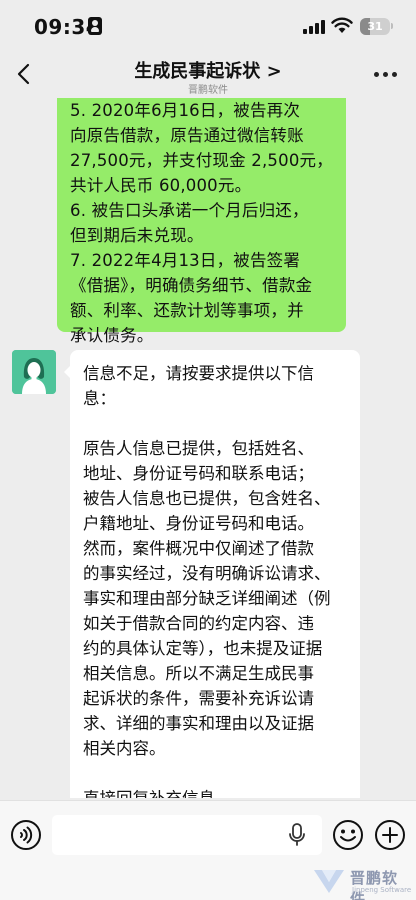 This screenshot has height=900, width=416. Describe the element at coordinates (187, 310) in the screenshot. I see `message-line: 额、利率、还款计划等事项，并` at that location.